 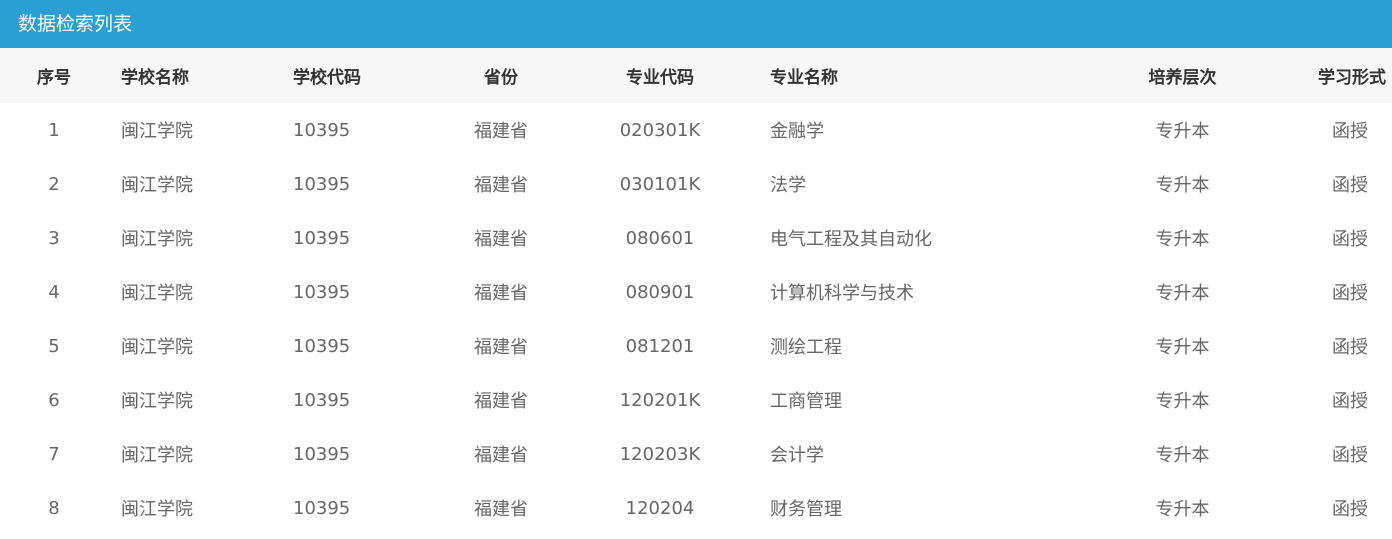 What do you see at coordinates (327, 78) in the screenshot?
I see `header-school-code: 学校代码` at bounding box center [327, 78].